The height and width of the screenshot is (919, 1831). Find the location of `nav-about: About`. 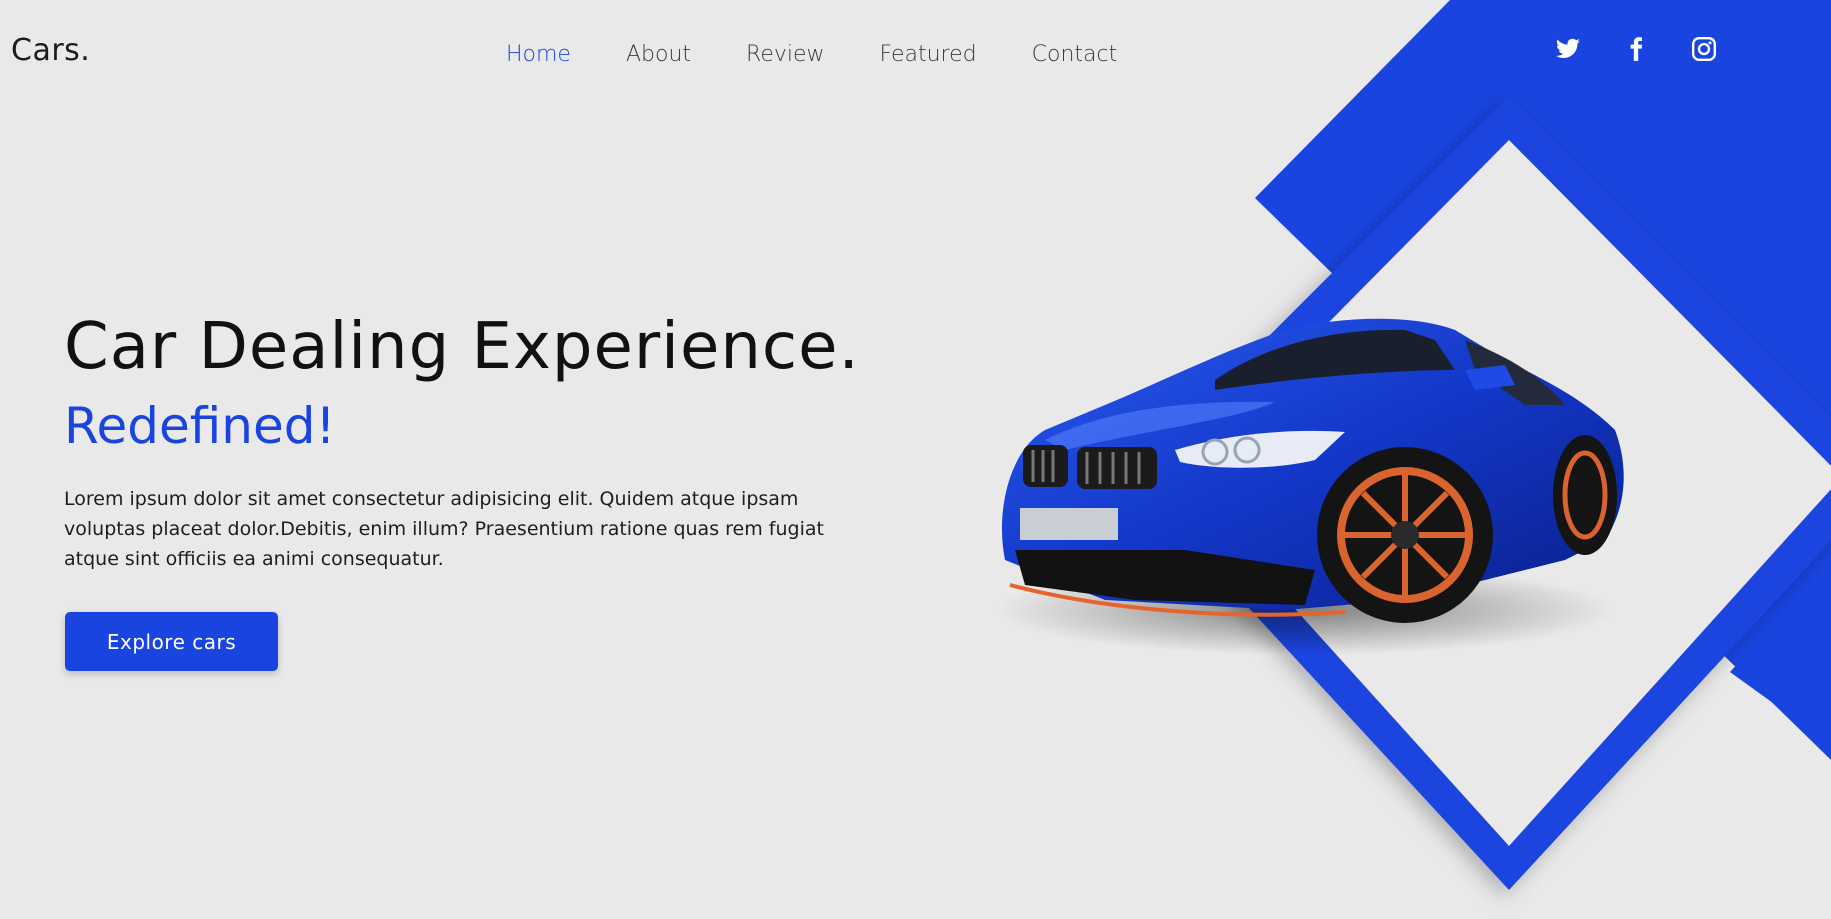

nav-about: About is located at coordinates (658, 54).